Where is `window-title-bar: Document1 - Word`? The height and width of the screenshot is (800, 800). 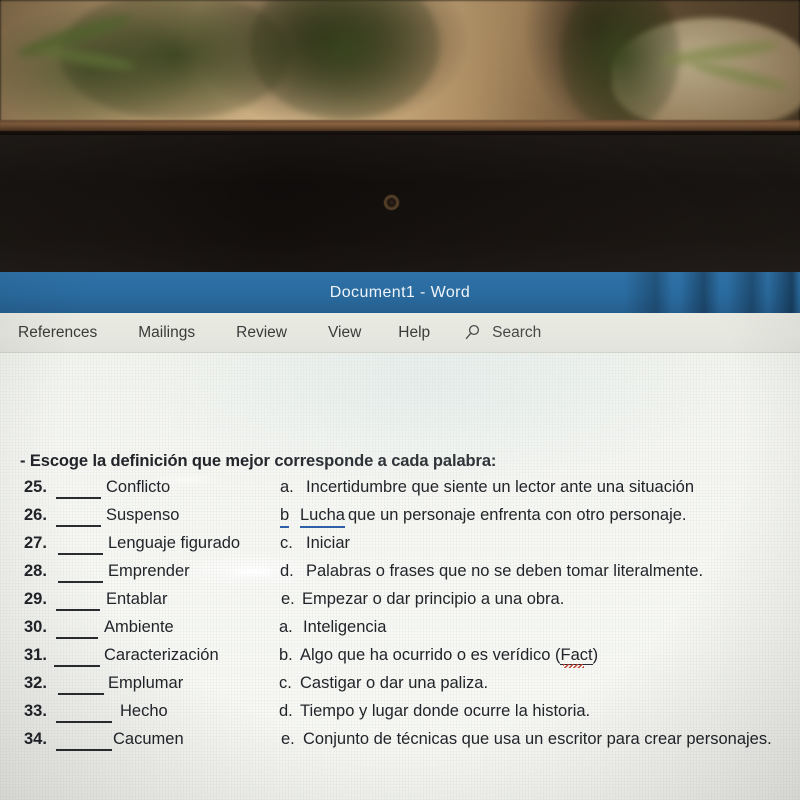
window-title-bar: Document1 - Word is located at coordinates (400, 292).